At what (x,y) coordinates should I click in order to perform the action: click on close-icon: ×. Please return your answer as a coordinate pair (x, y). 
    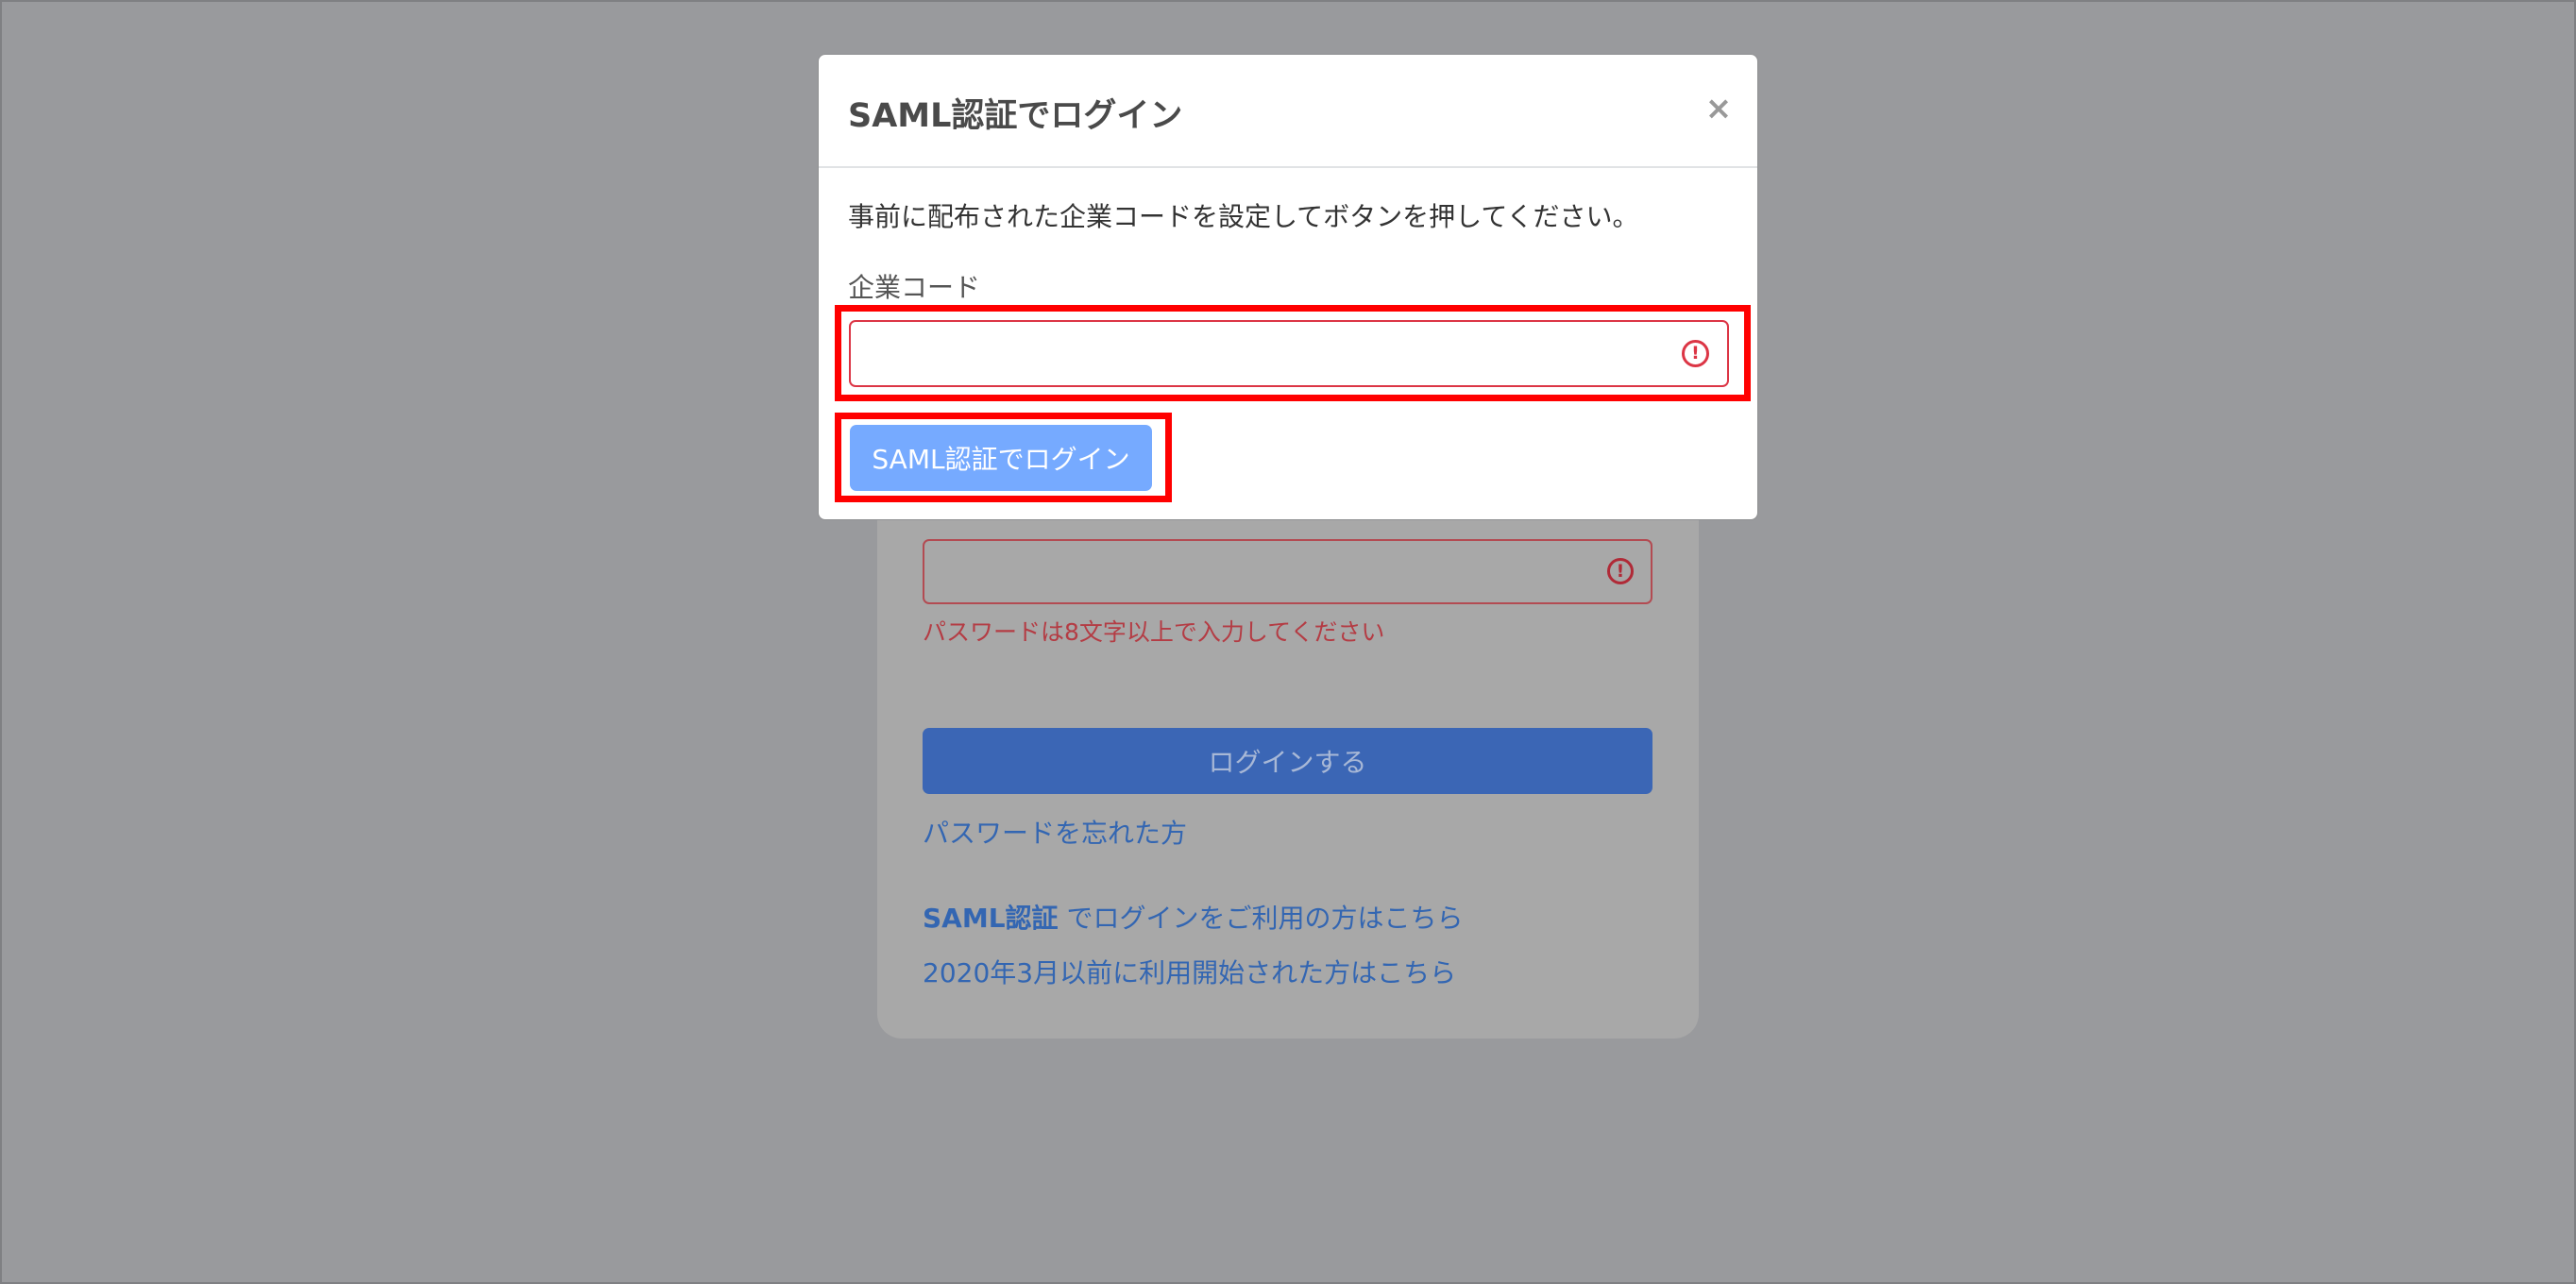
    Looking at the image, I should click on (1719, 109).